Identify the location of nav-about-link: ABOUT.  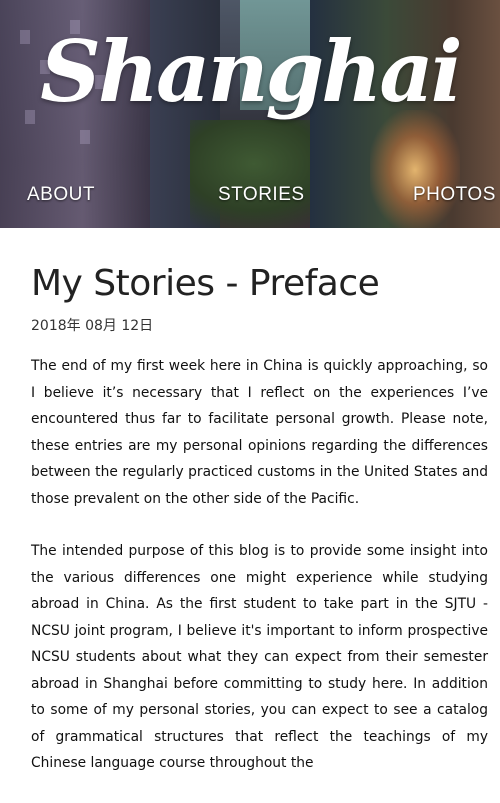
(61, 195).